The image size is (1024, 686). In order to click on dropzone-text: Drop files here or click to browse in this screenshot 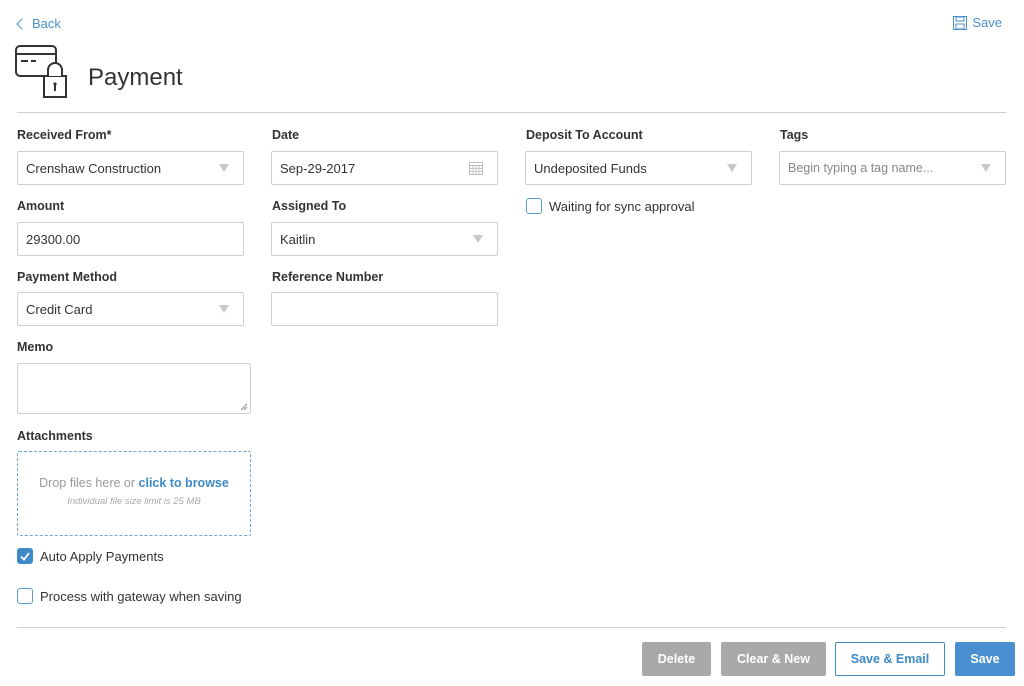, I will do `click(134, 483)`.